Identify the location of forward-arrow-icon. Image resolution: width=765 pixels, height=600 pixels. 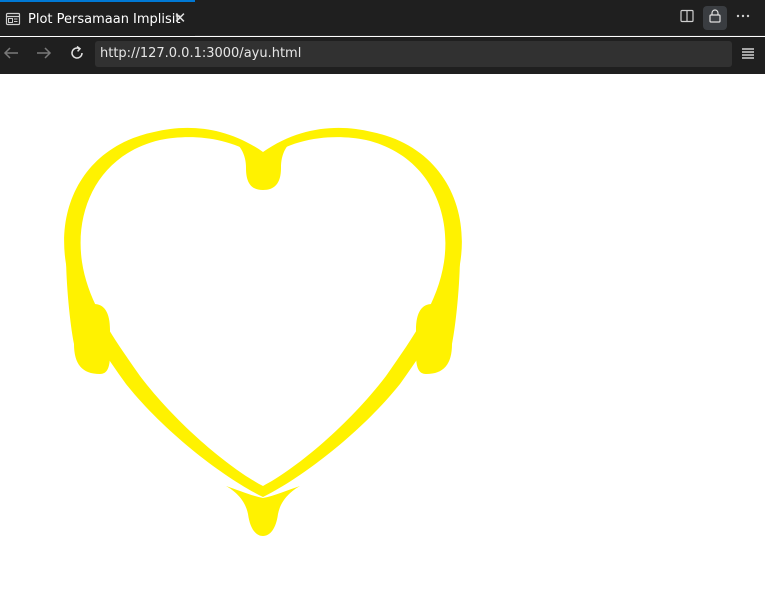
(44, 55).